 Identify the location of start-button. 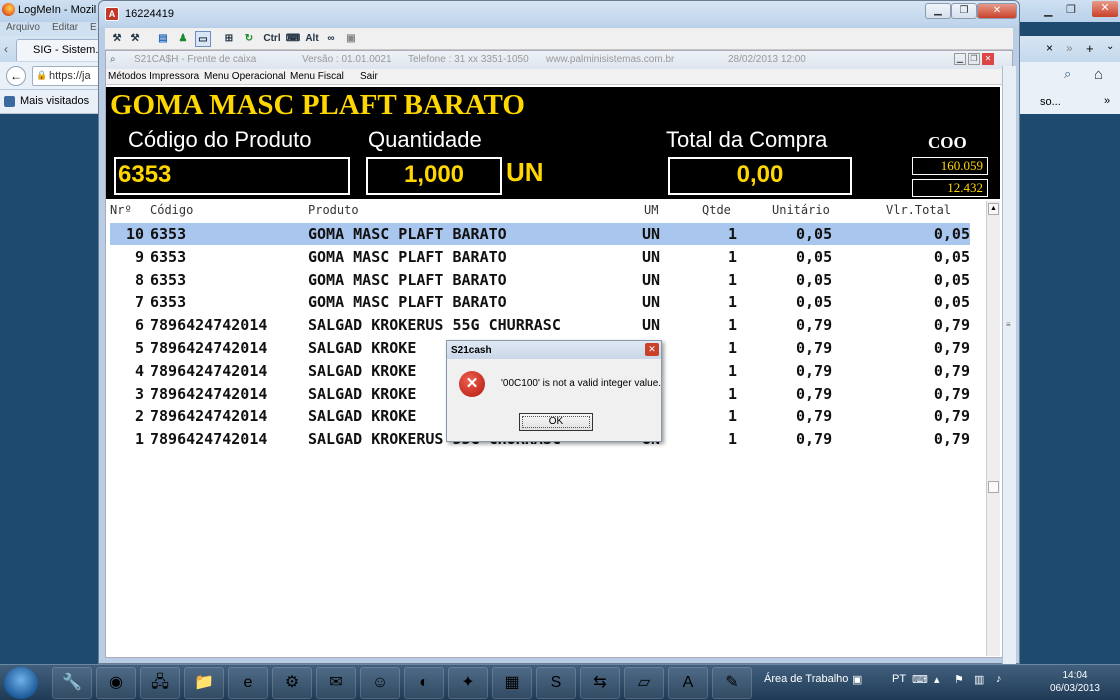
(21, 683).